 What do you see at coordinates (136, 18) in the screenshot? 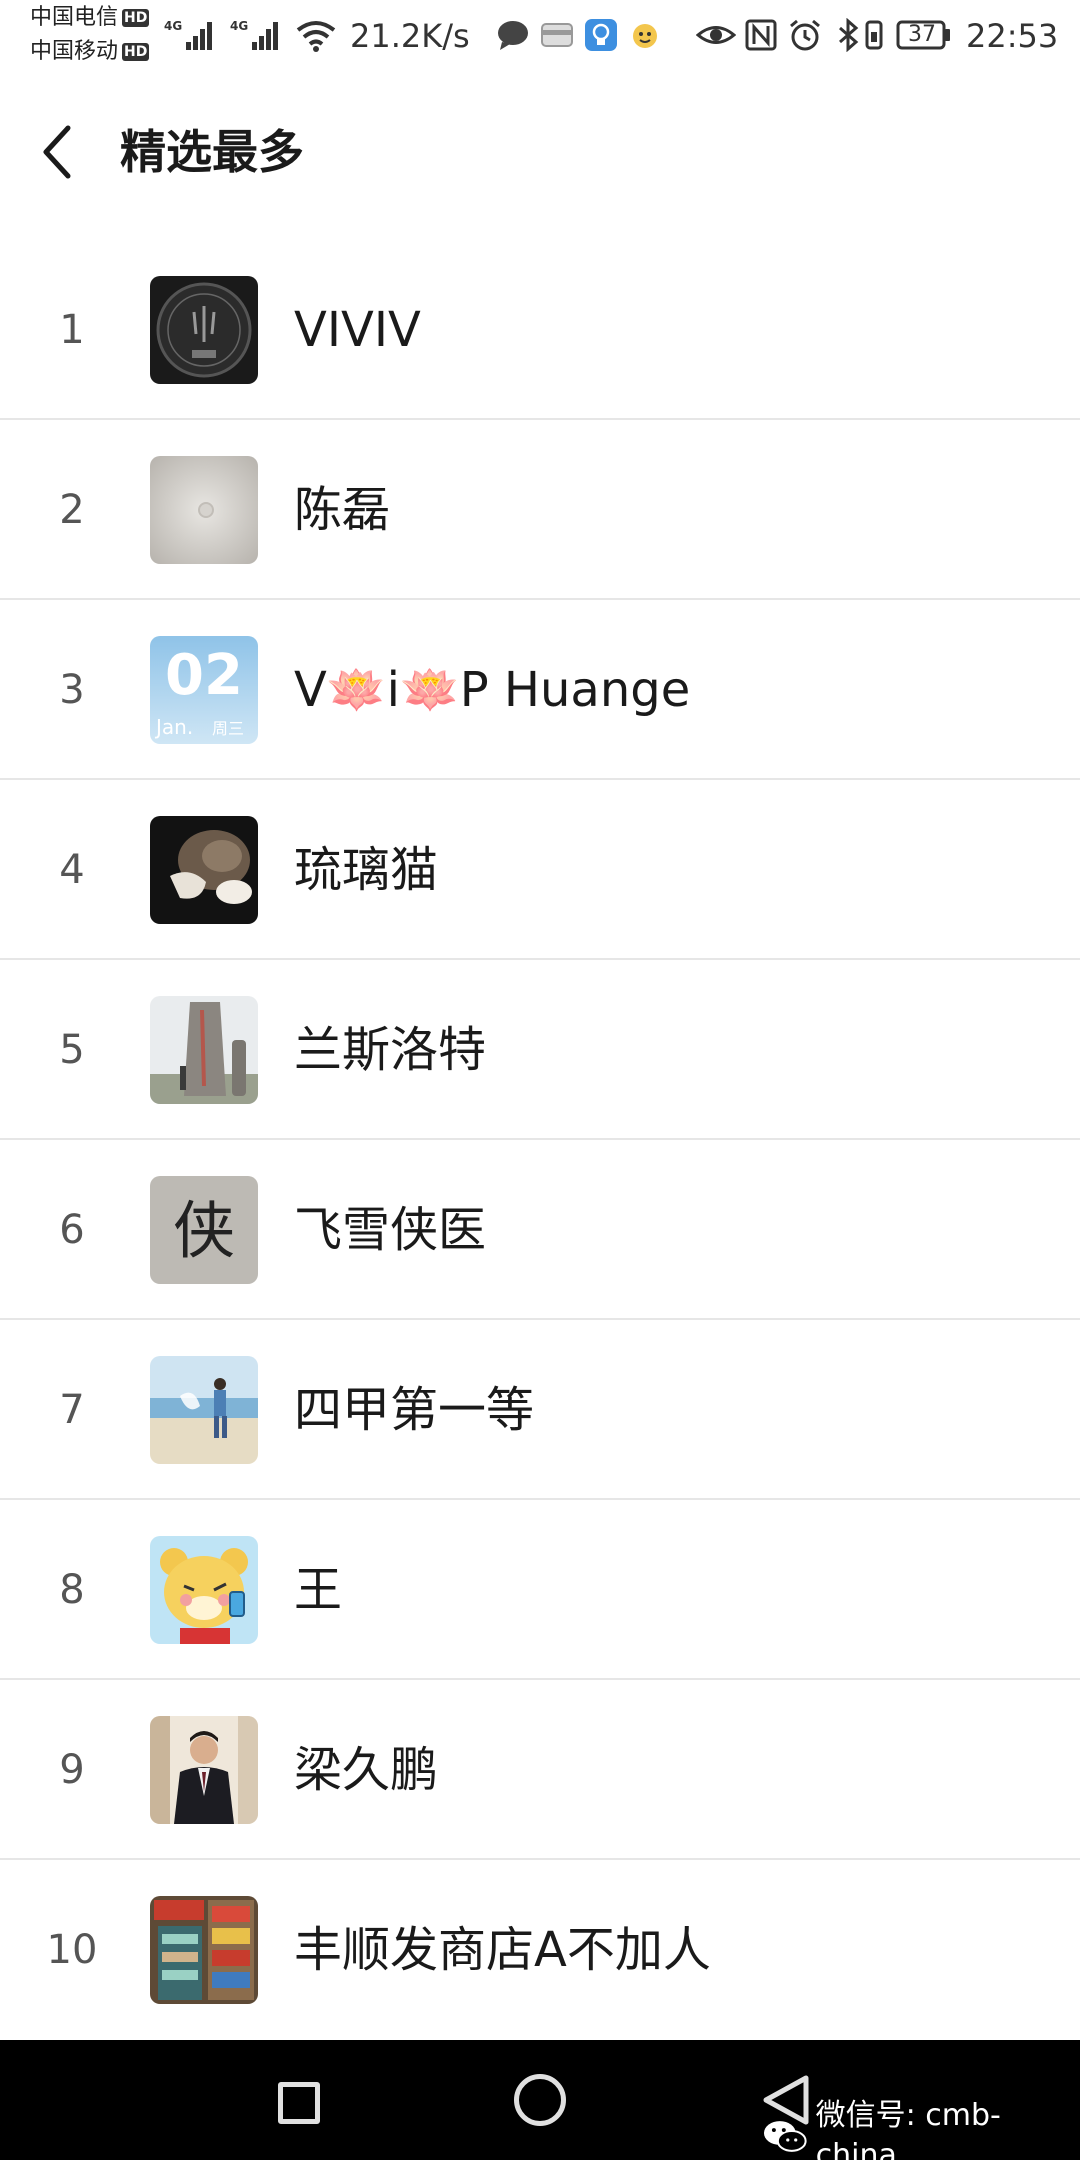
I see `hd-badge-1: HD` at bounding box center [136, 18].